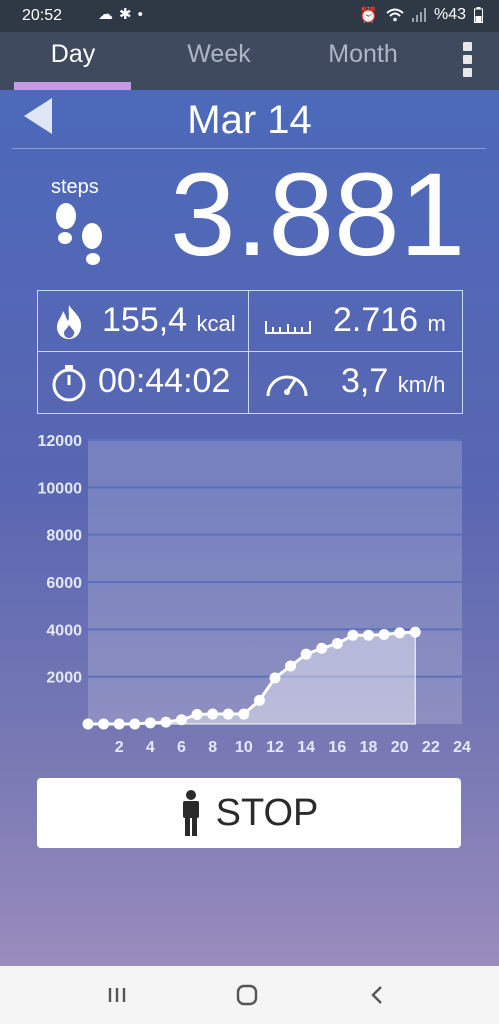  What do you see at coordinates (60, 441) in the screenshot?
I see `y-tick-label: 12000` at bounding box center [60, 441].